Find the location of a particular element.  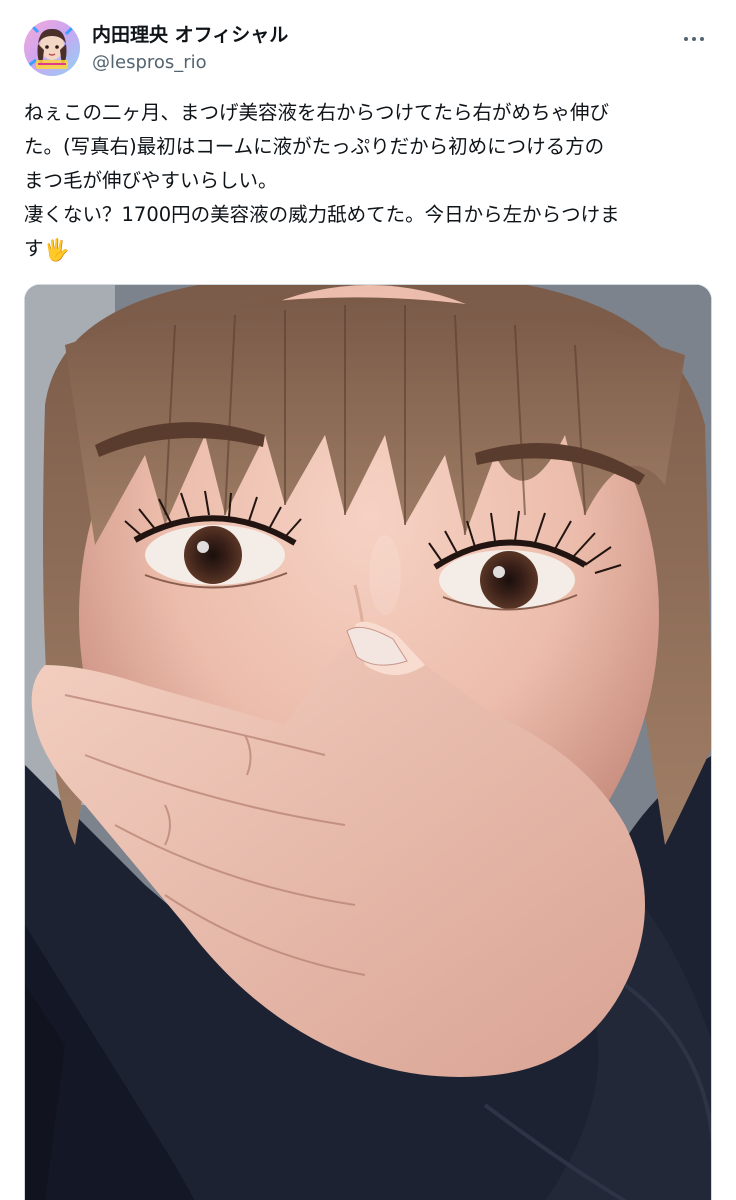

avatar-image is located at coordinates (52, 48).